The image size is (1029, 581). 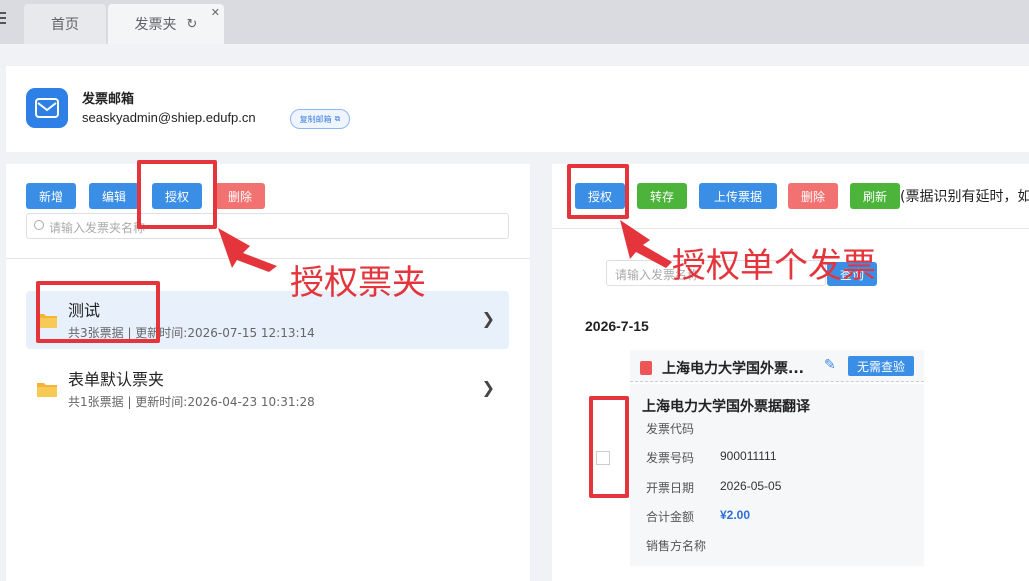 I want to click on refresh-label: 刷新, so click(x=874, y=196).